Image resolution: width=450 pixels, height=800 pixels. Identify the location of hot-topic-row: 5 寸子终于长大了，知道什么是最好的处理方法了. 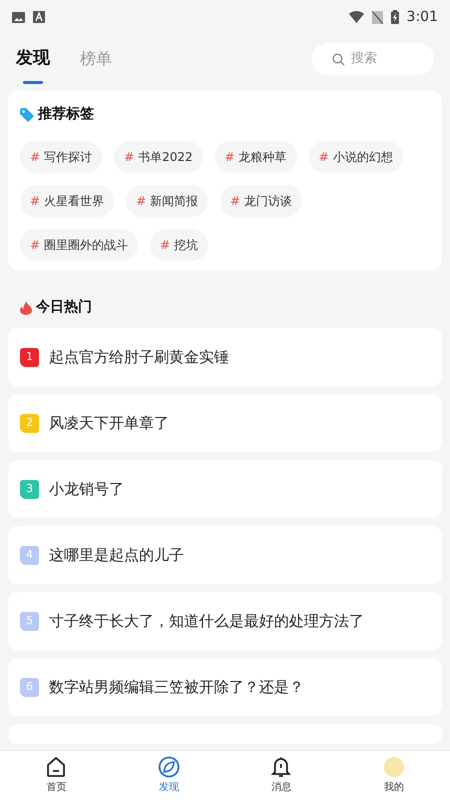
(225, 621).